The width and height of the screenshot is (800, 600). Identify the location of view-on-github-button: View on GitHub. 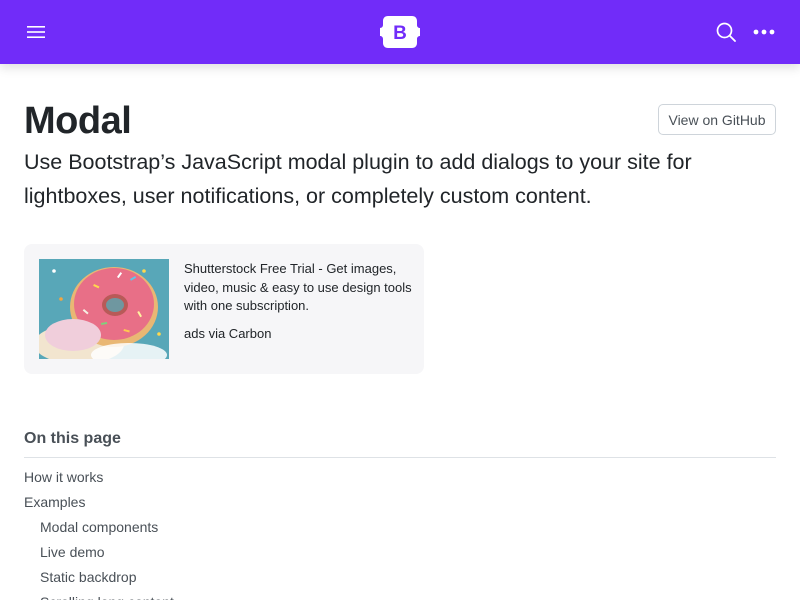
(717, 119).